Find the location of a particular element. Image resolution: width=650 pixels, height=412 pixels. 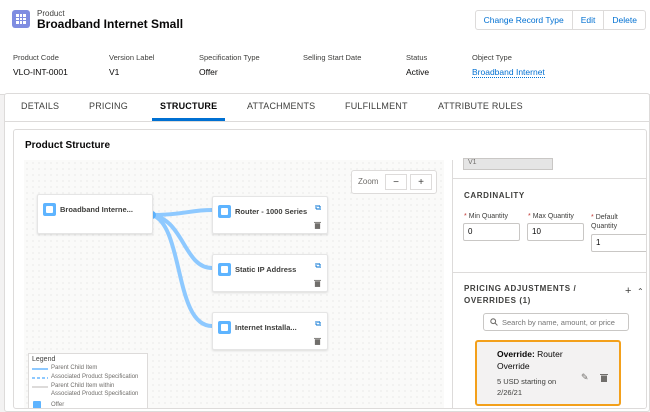

child-node-label: Router - 1000 Series is located at coordinates (271, 211).